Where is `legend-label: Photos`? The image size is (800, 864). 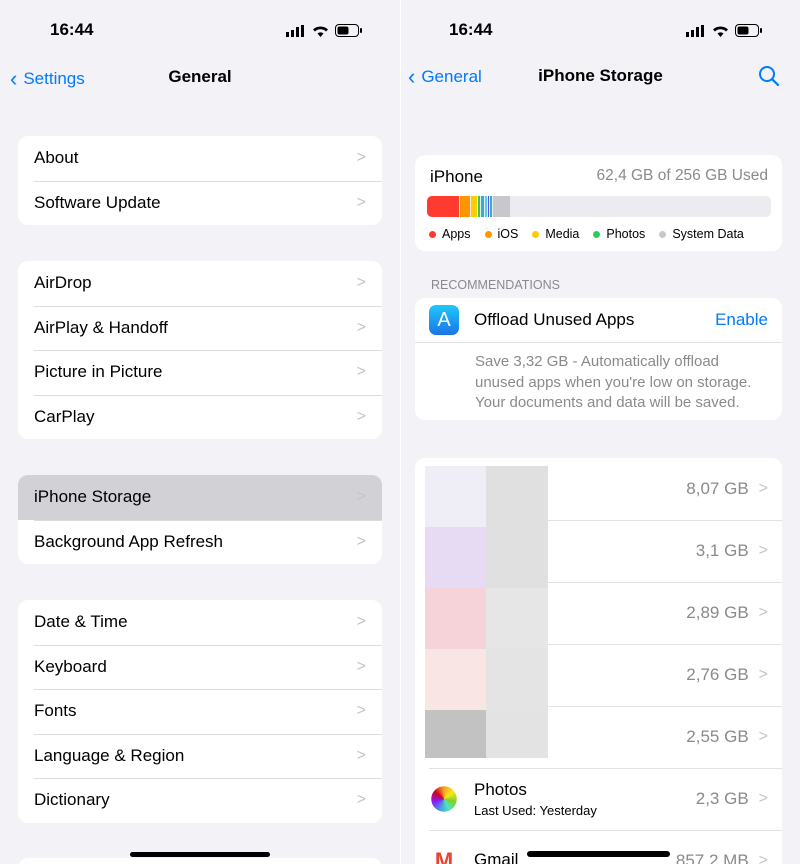
legend-label: Photos is located at coordinates (626, 234).